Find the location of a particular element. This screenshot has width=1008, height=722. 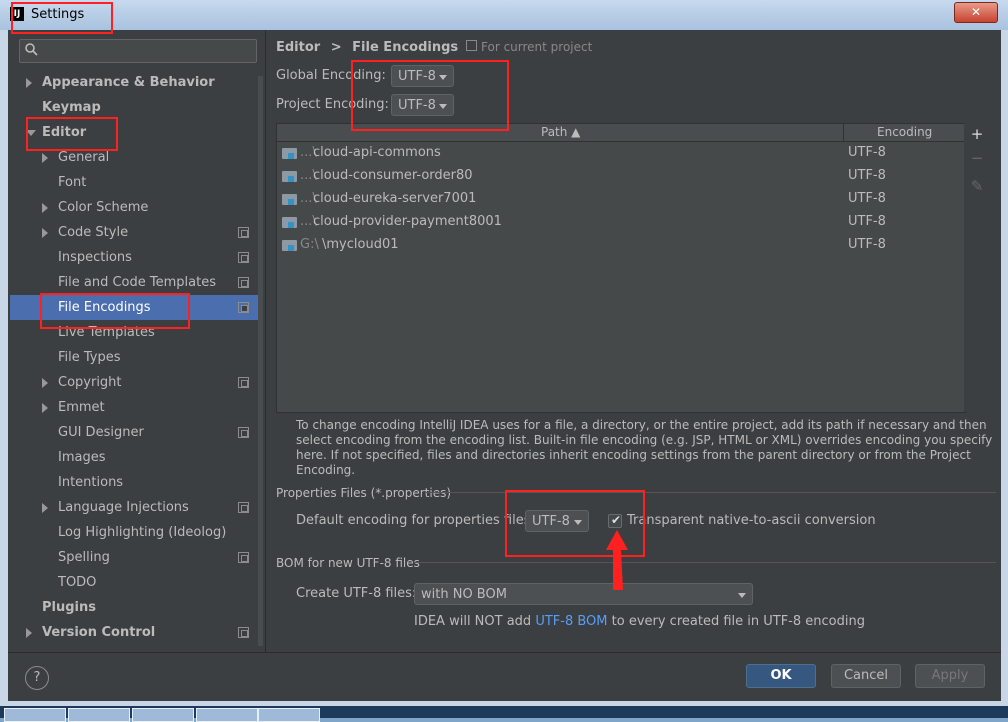

chevron-down-icon is located at coordinates (31, 133).